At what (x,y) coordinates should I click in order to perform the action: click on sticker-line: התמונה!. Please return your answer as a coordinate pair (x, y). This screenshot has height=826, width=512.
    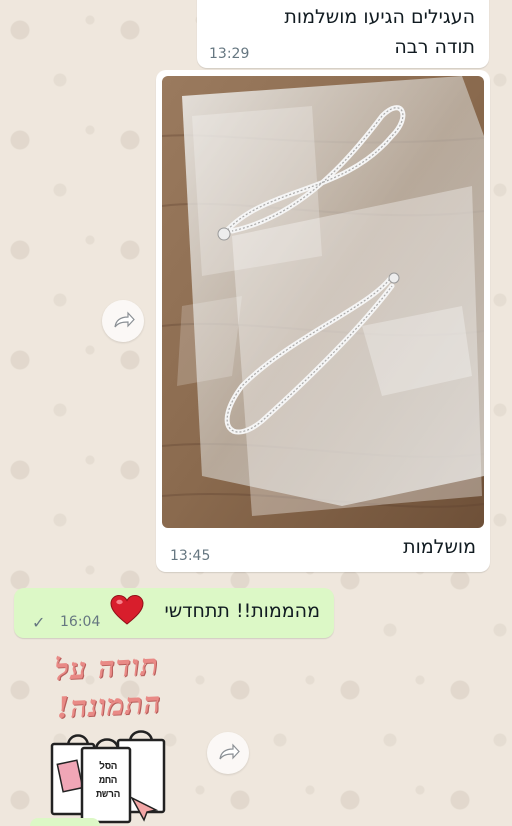
    Looking at the image, I should click on (109, 705).